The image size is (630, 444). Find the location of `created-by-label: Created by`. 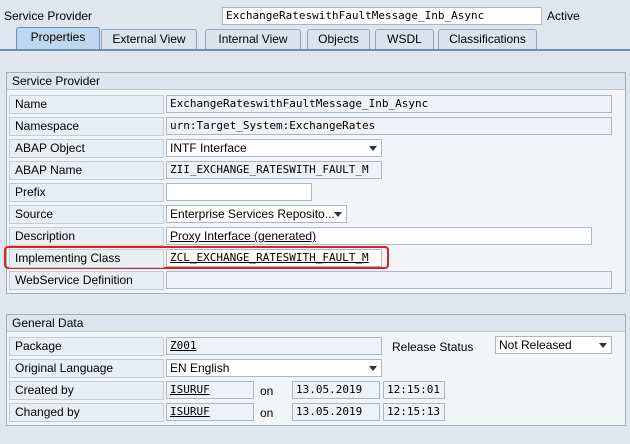

created-by-label: Created by is located at coordinates (86, 390).